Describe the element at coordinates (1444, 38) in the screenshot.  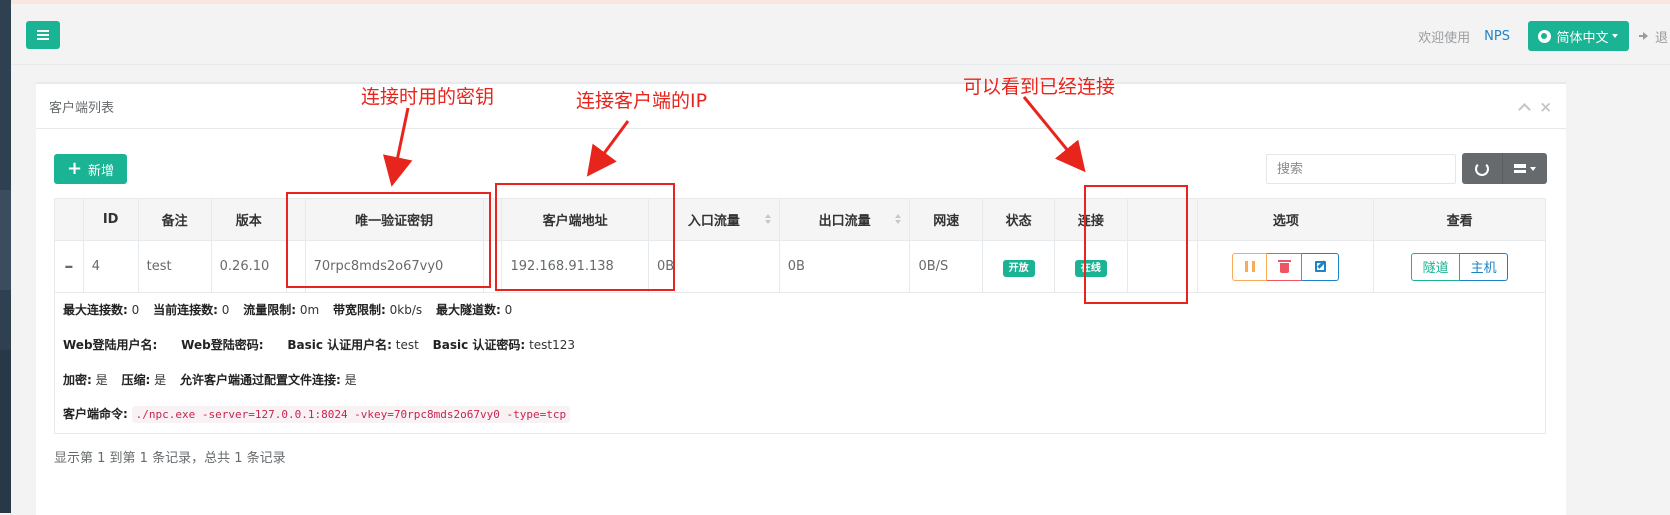
I see `welcome-text: 欢迎使用` at that location.